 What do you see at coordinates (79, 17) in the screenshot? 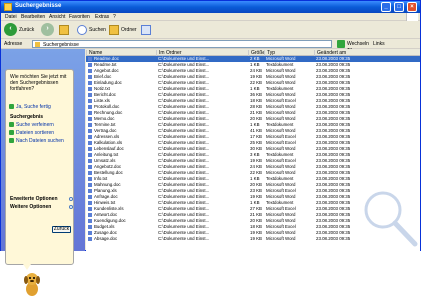
I see `menu-favorites: Favoriten` at bounding box center [79, 17].